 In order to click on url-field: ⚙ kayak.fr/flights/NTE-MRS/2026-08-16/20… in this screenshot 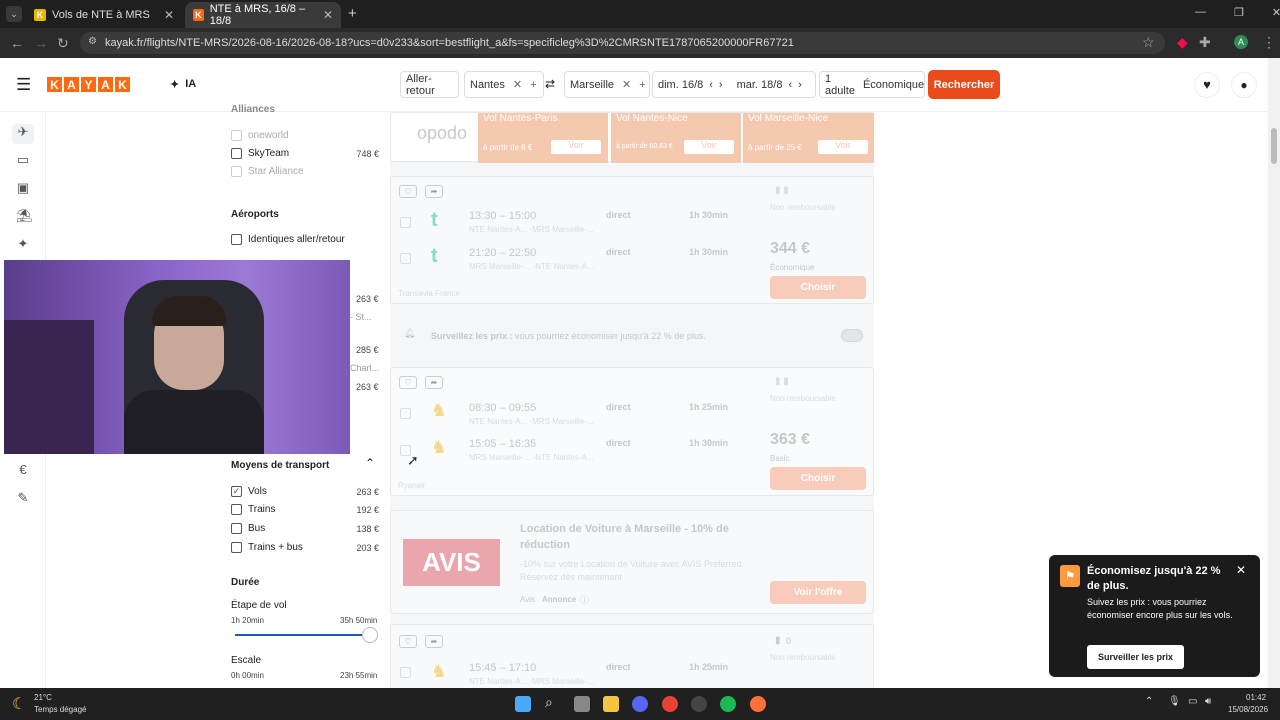, I will do `click(622, 43)`.